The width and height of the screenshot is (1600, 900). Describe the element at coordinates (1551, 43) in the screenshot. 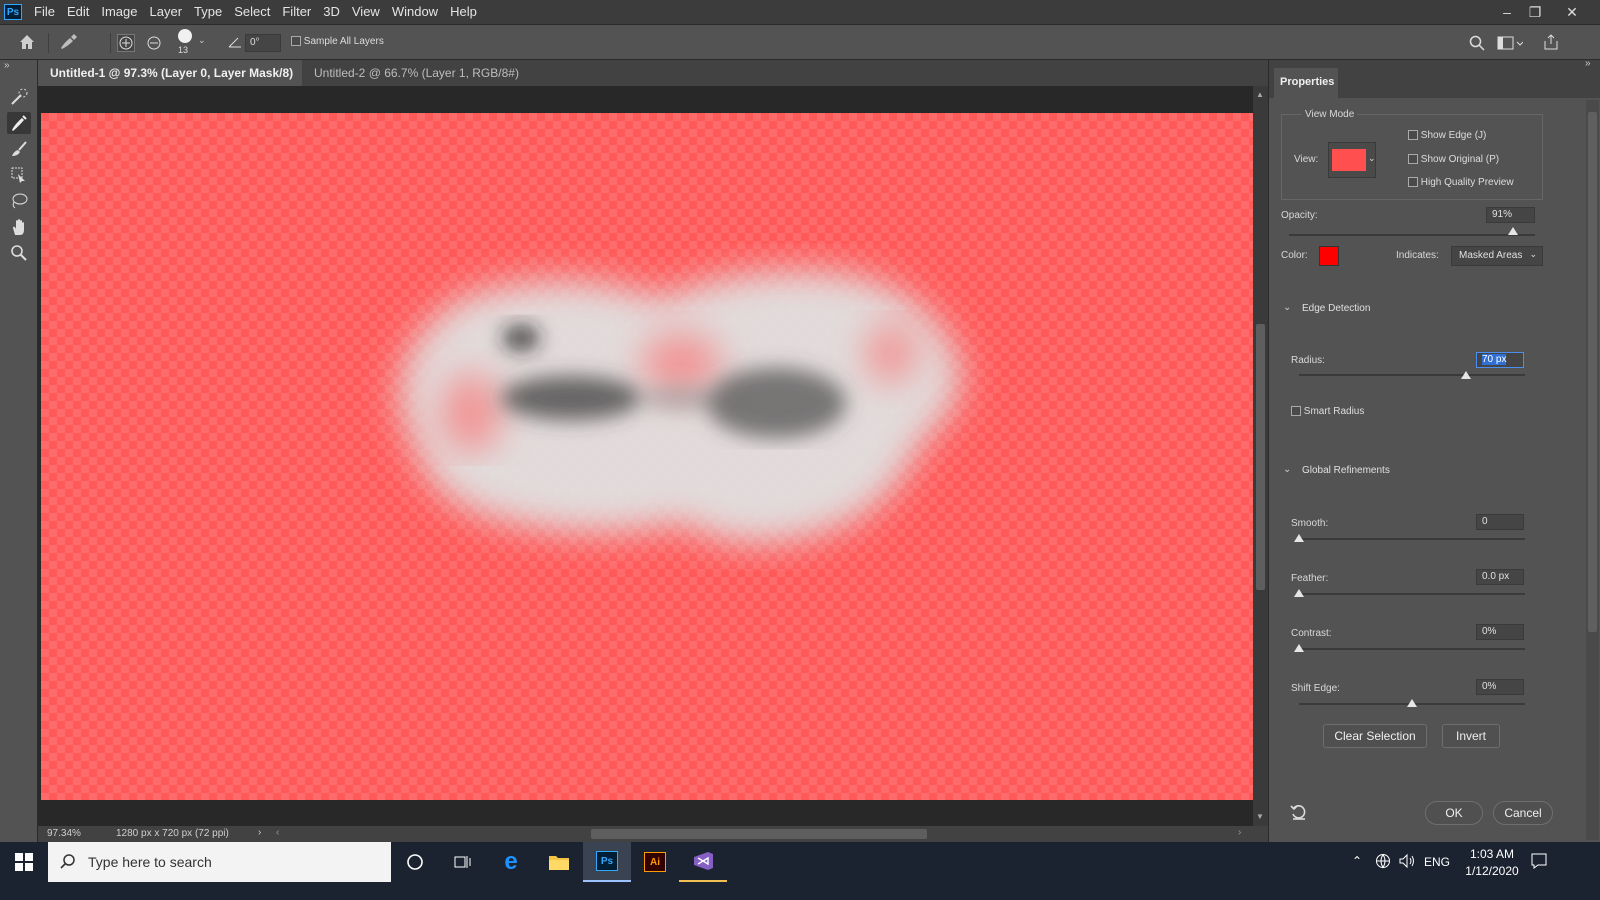

I see `share-icon` at that location.